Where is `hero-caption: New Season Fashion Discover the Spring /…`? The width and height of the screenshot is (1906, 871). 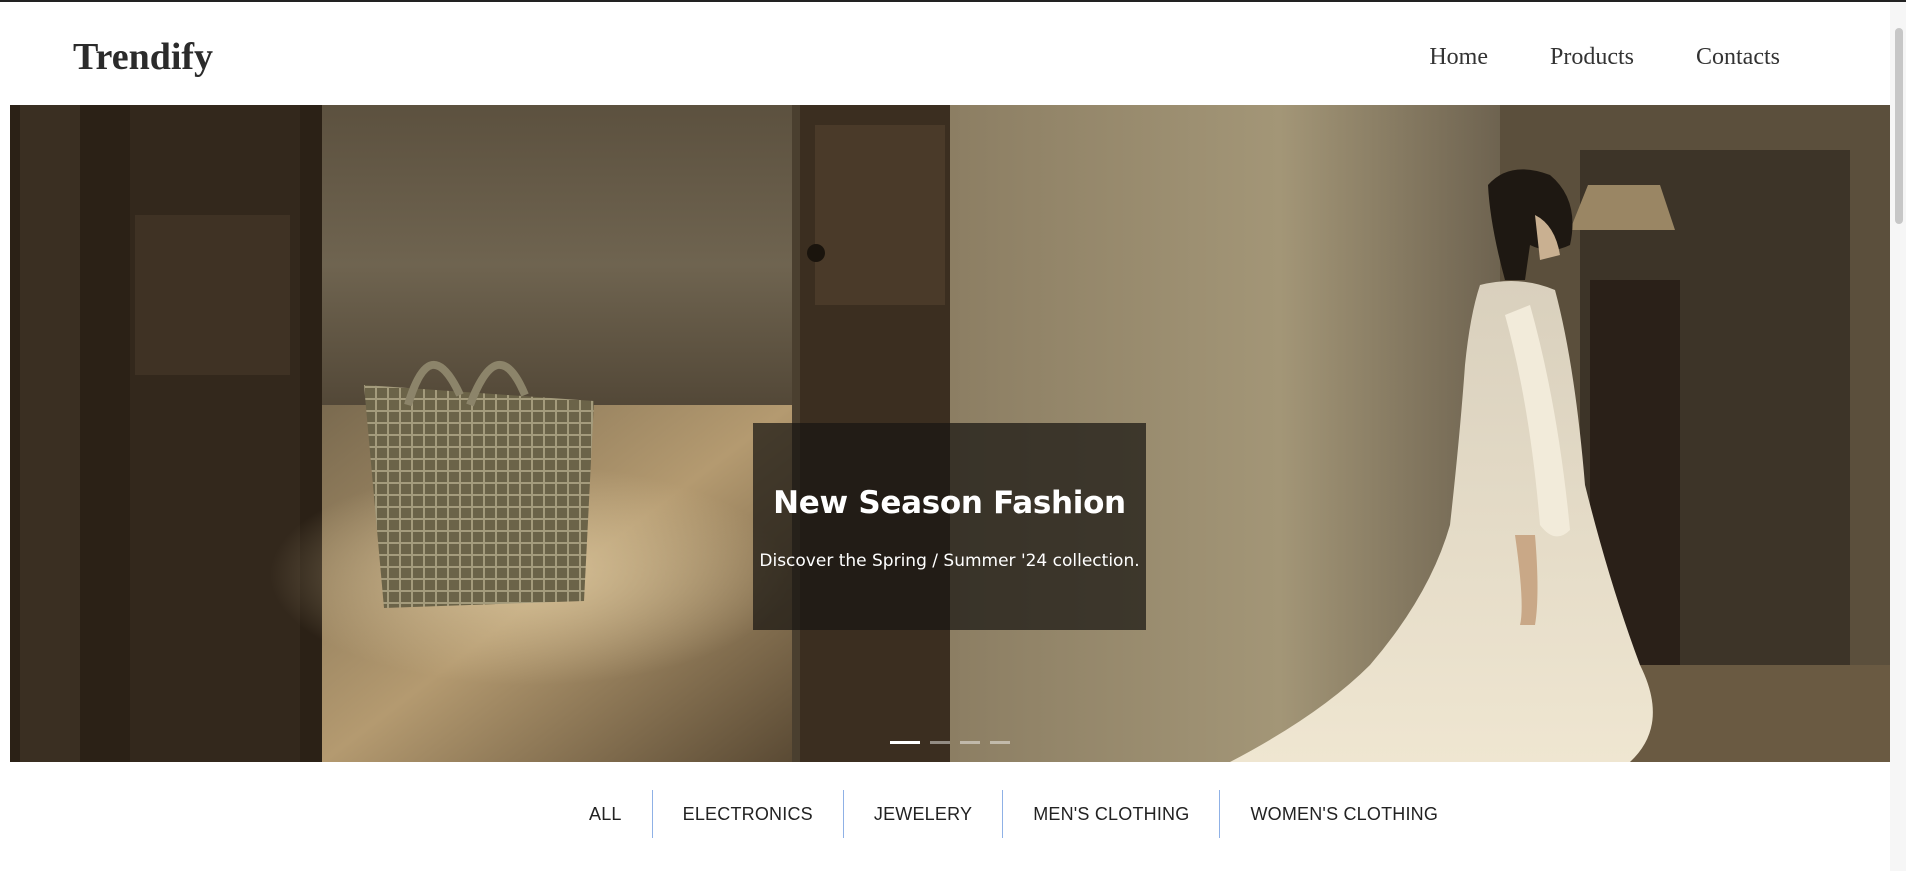
hero-caption: New Season Fashion Discover the Spring /… is located at coordinates (949, 526).